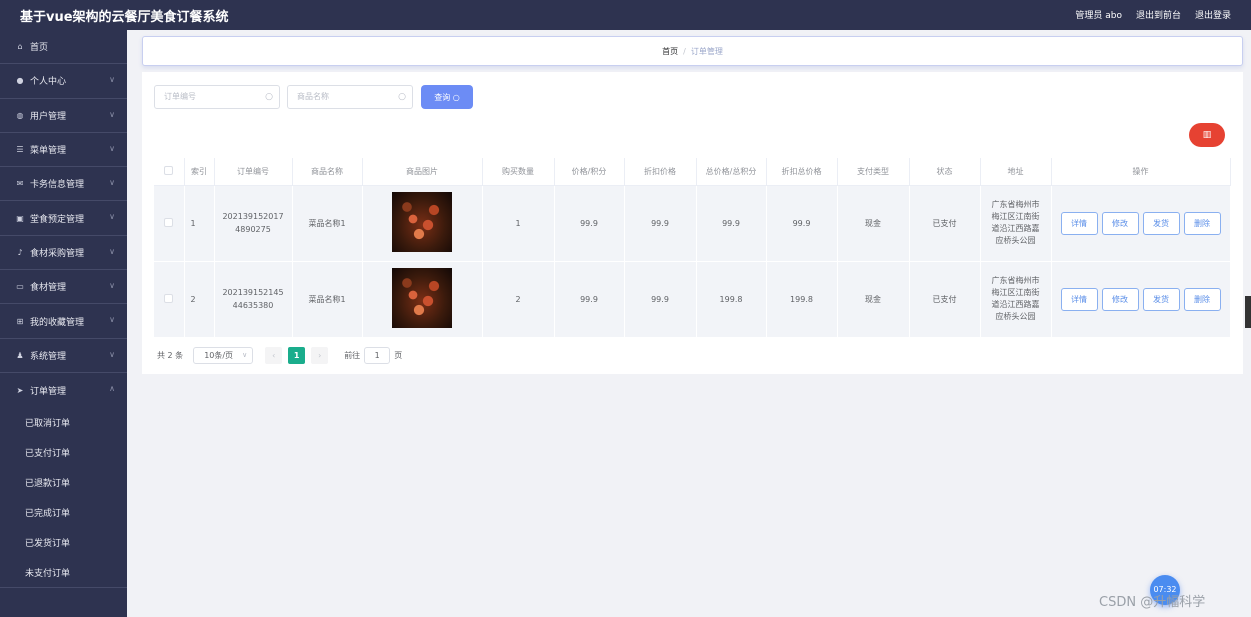 The height and width of the screenshot is (617, 1251). What do you see at coordinates (48, 82) in the screenshot?
I see `sidebar-item-label: 个人中心` at bounding box center [48, 82].